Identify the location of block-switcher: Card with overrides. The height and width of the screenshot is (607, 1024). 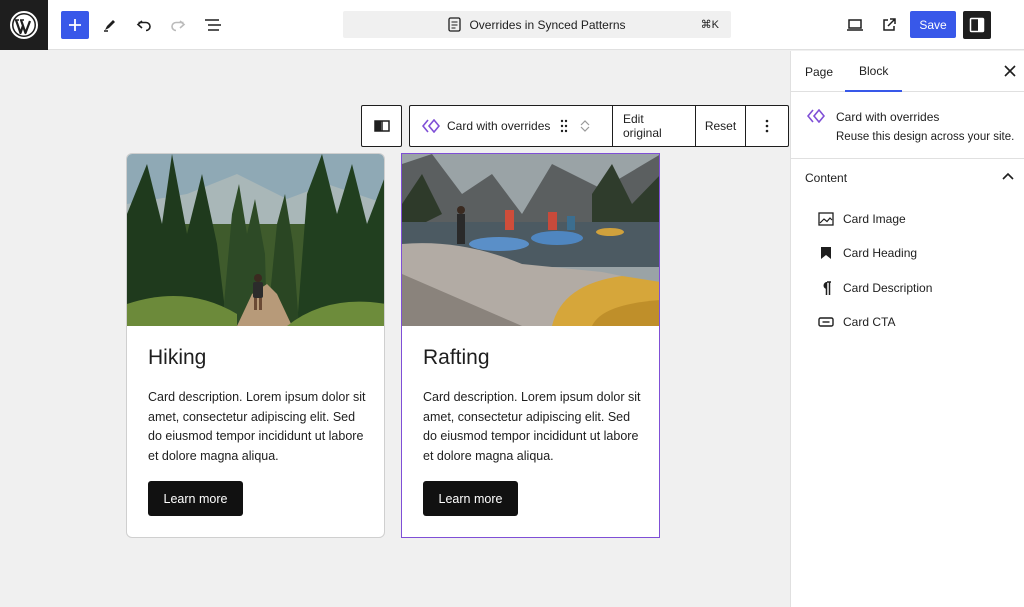
(511, 126).